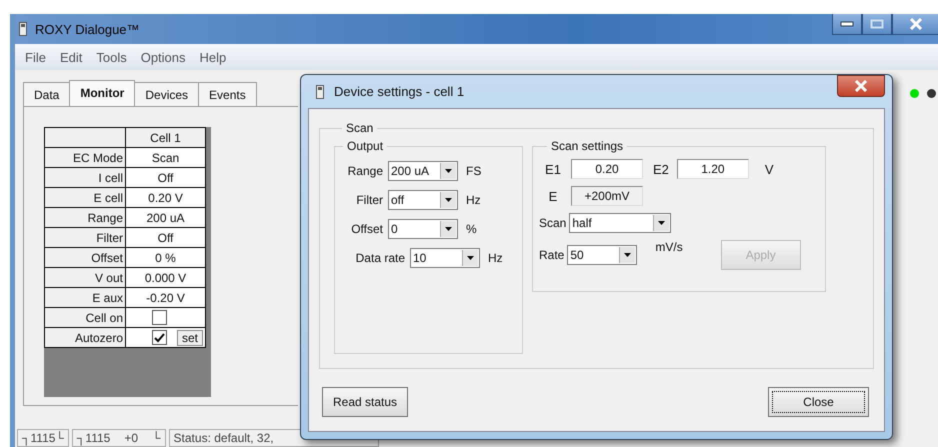  Describe the element at coordinates (553, 196) in the screenshot. I see `field-label: E` at that location.